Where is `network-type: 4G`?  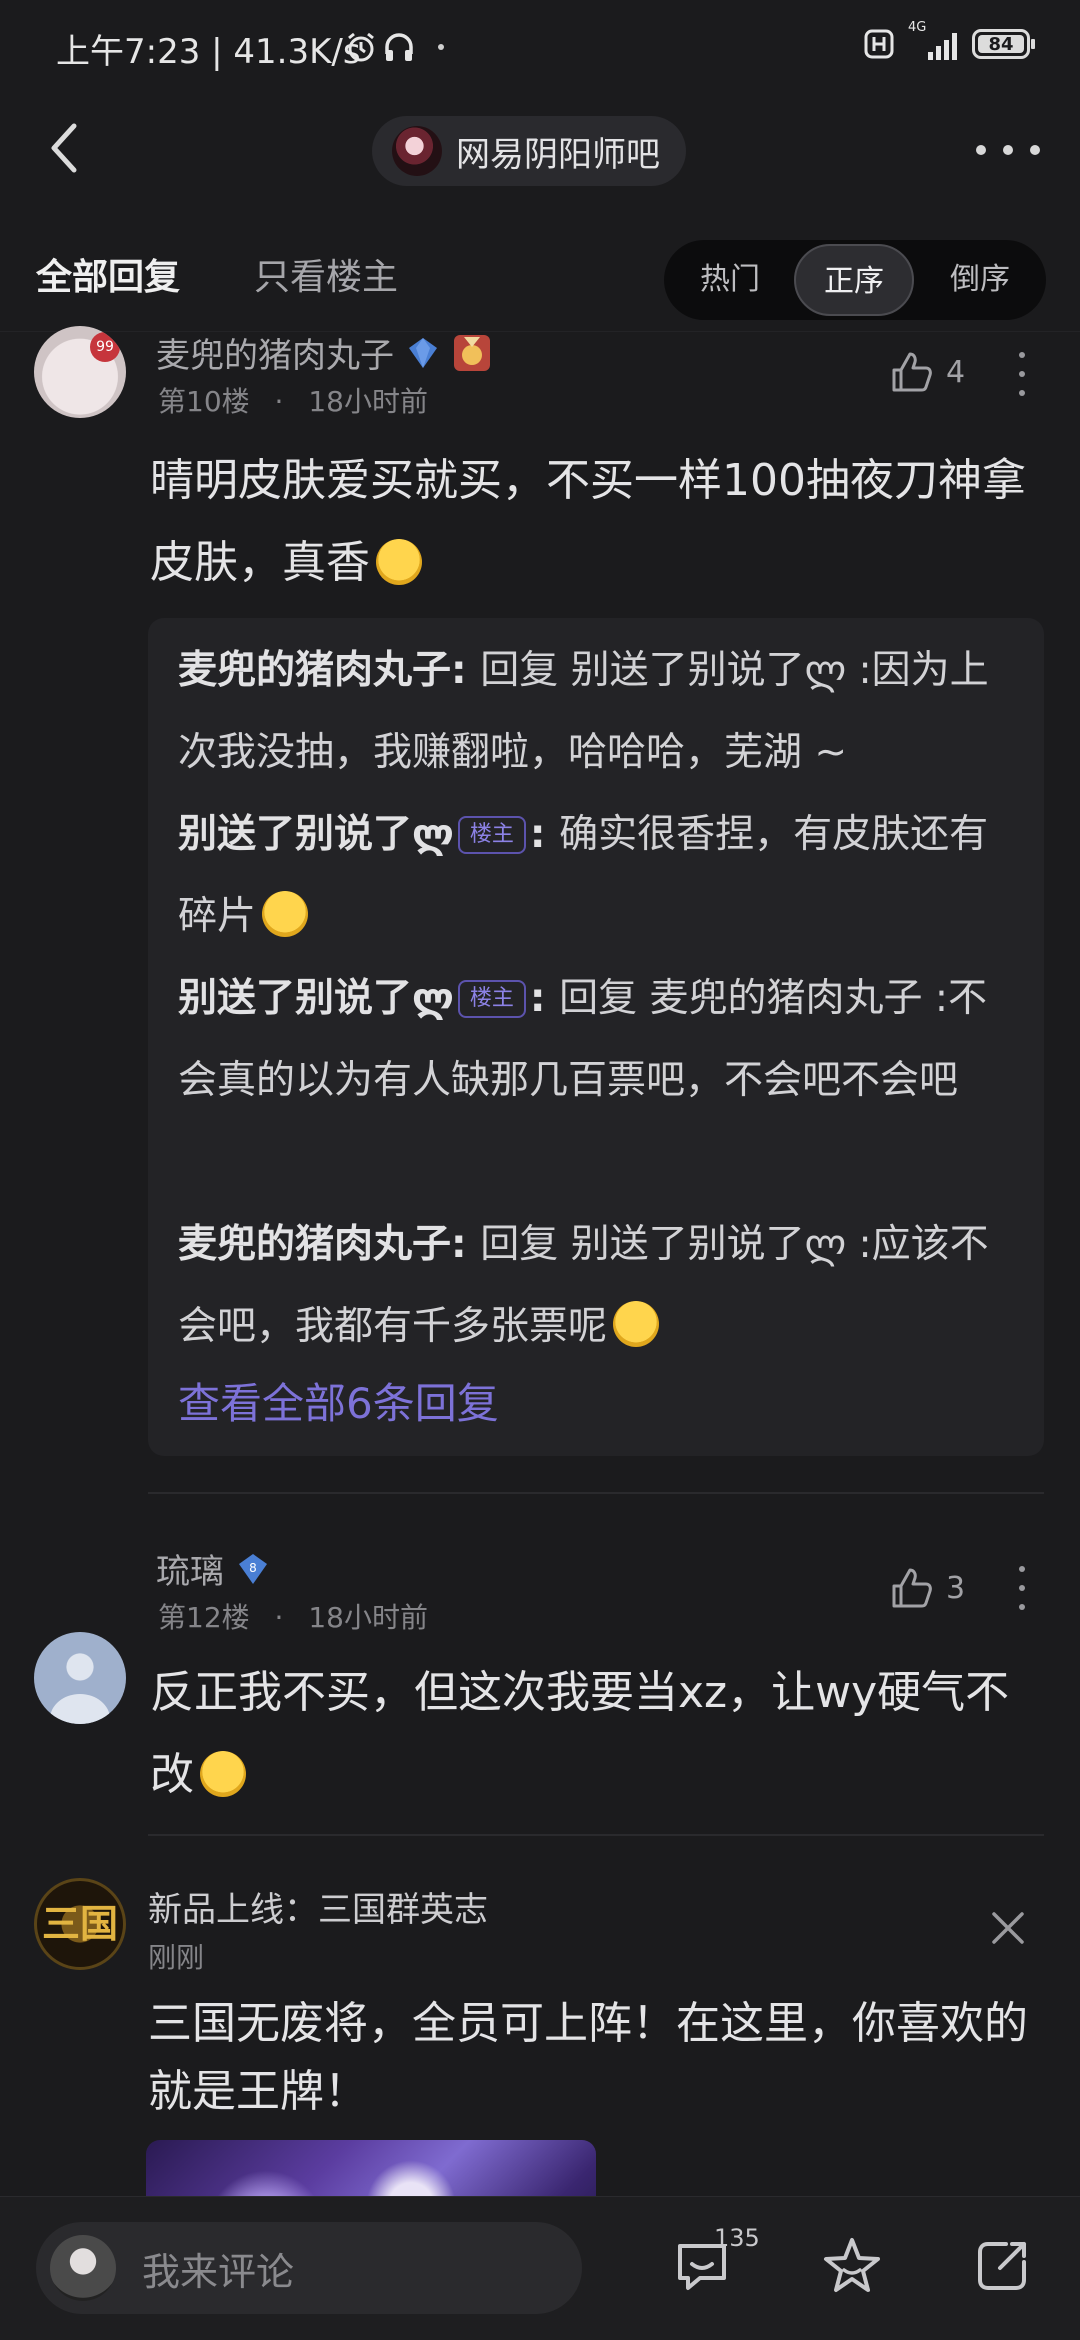
network-type: 4G is located at coordinates (917, 27).